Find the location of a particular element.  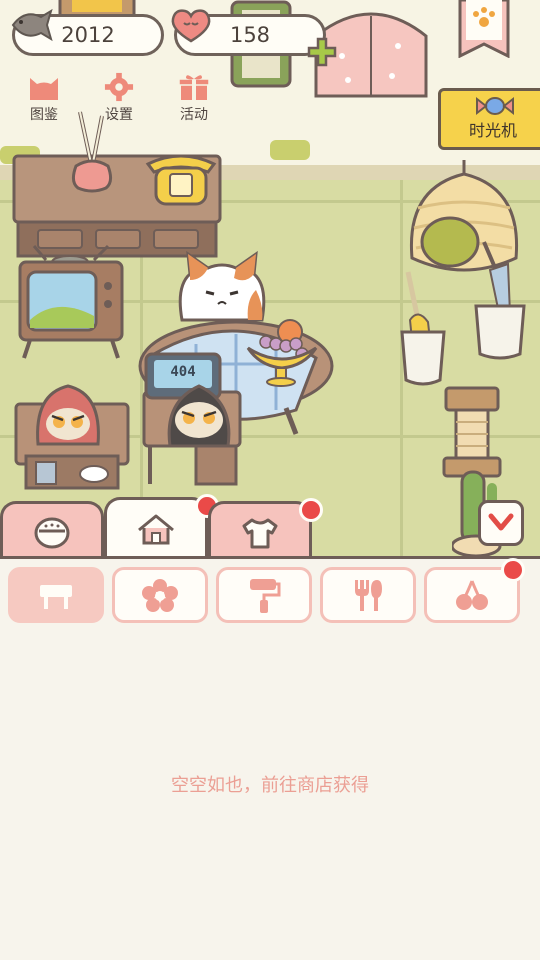

fish-coin-icon is located at coordinates (32, 25).